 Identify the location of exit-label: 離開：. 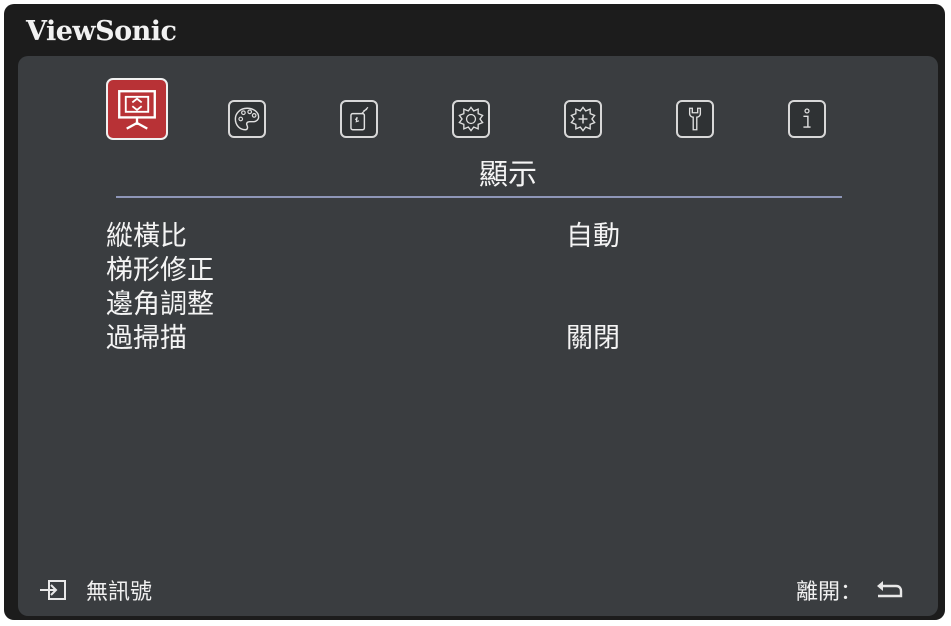
(828, 592).